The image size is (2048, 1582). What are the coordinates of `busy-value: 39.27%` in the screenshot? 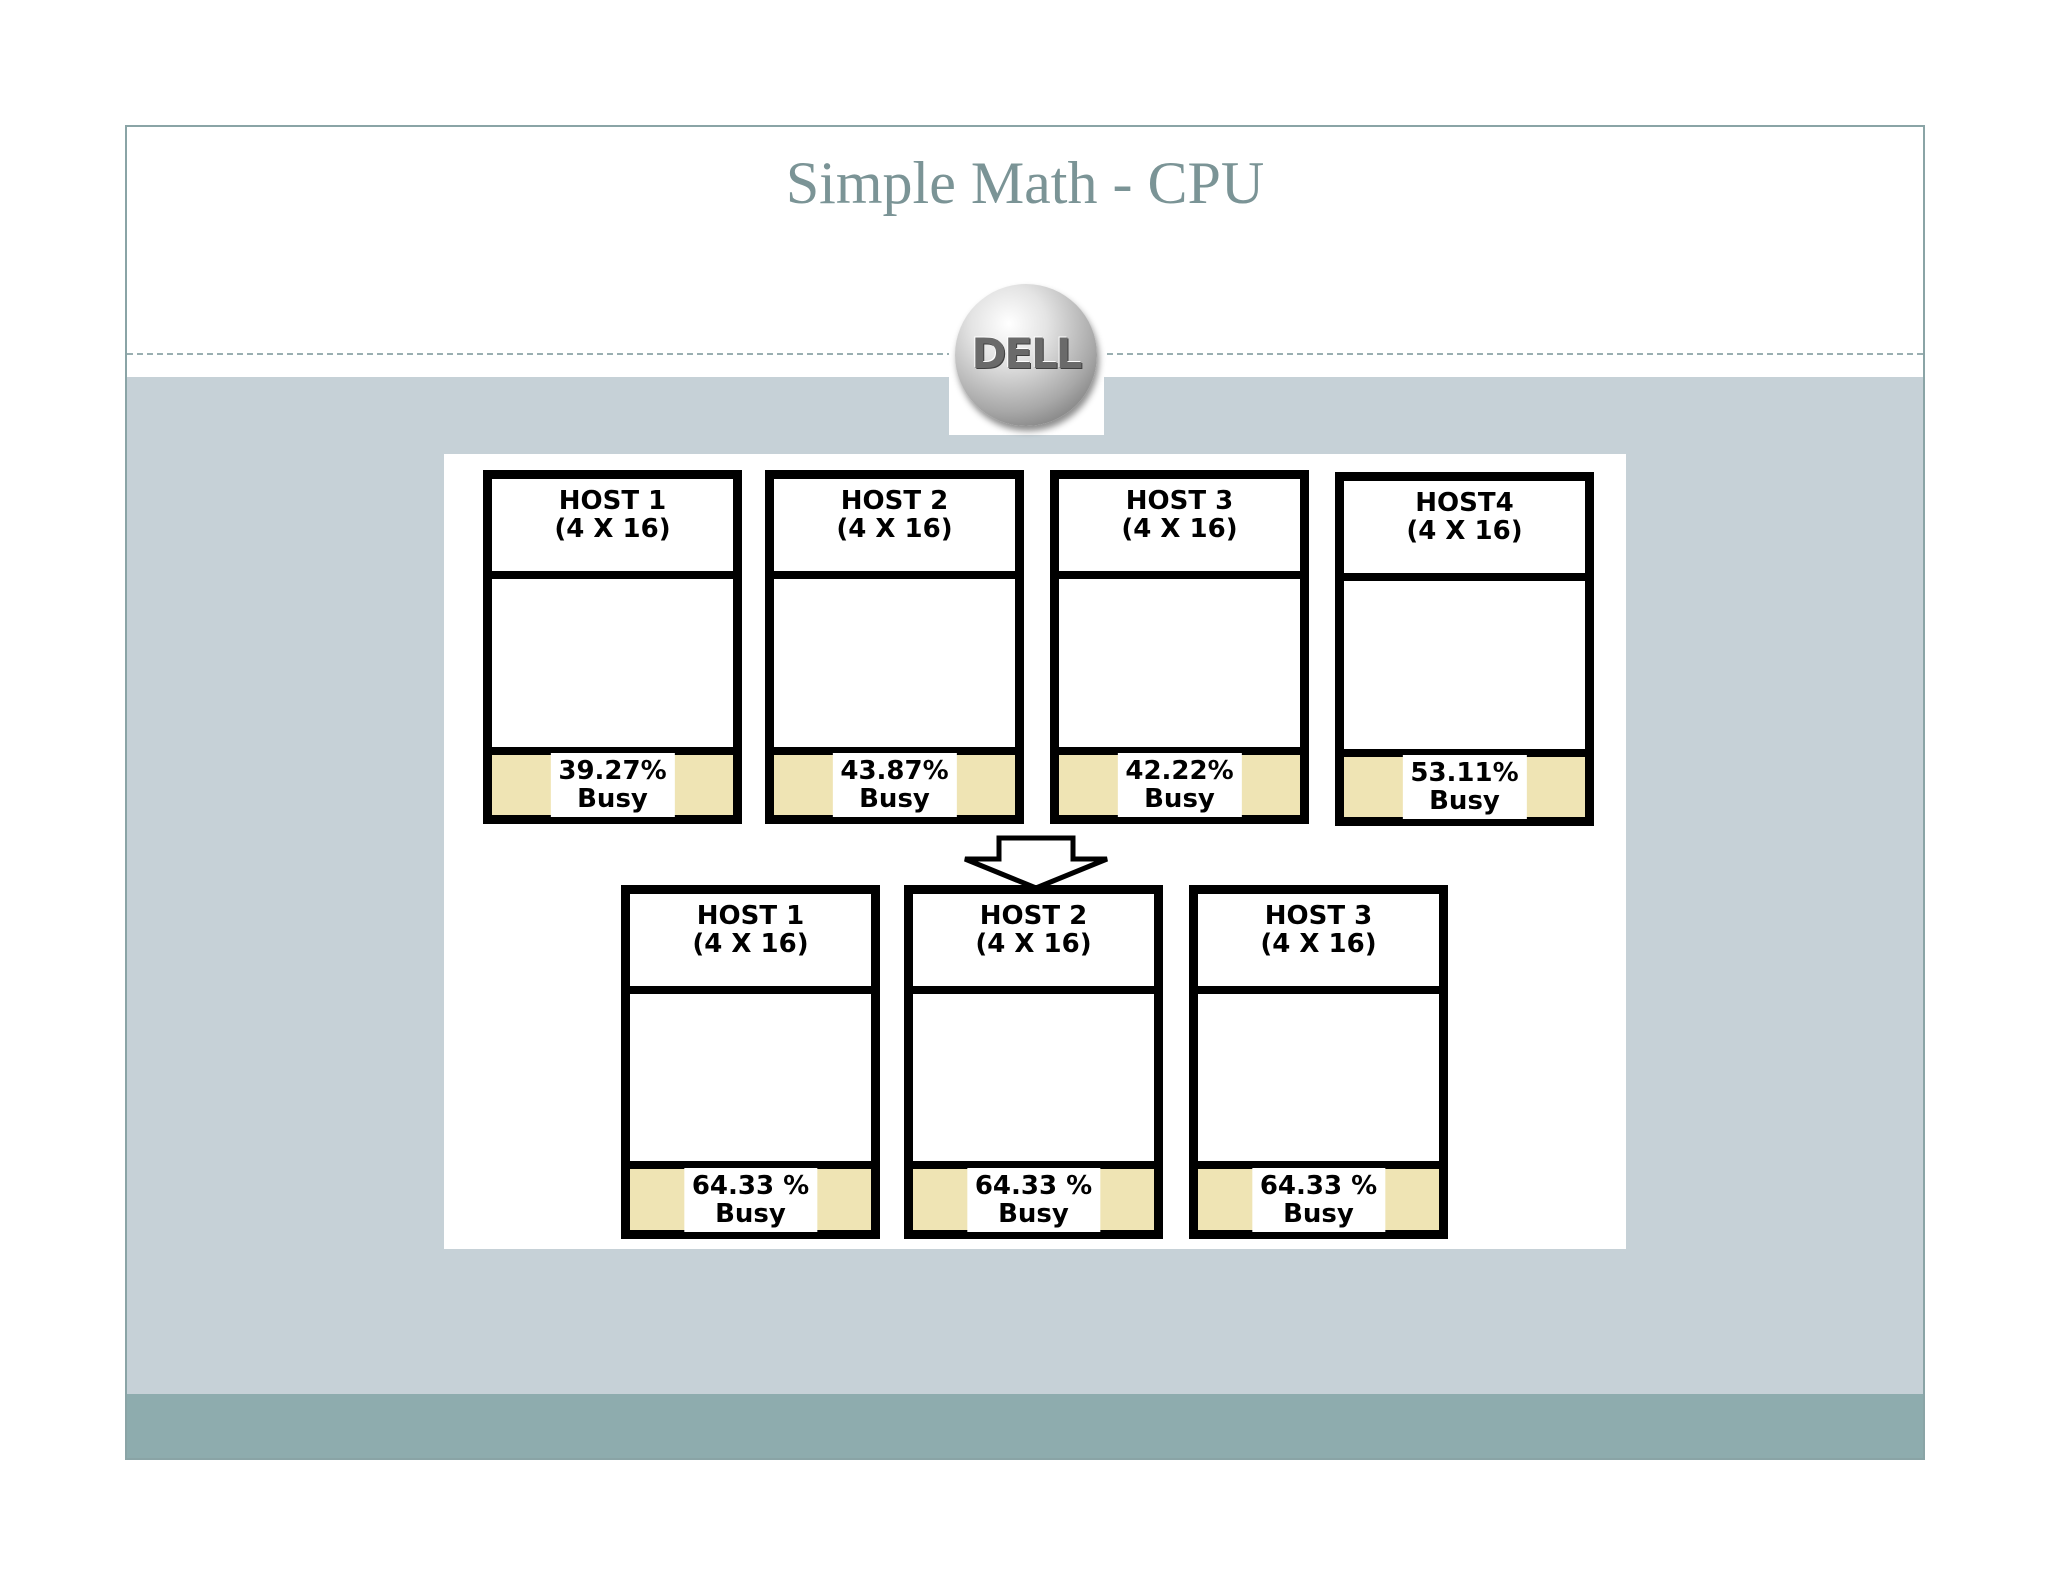 It's located at (612, 771).